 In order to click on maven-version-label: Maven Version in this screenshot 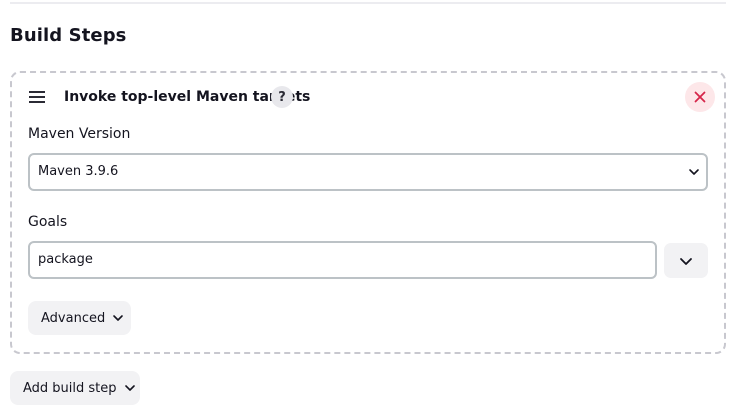, I will do `click(79, 134)`.